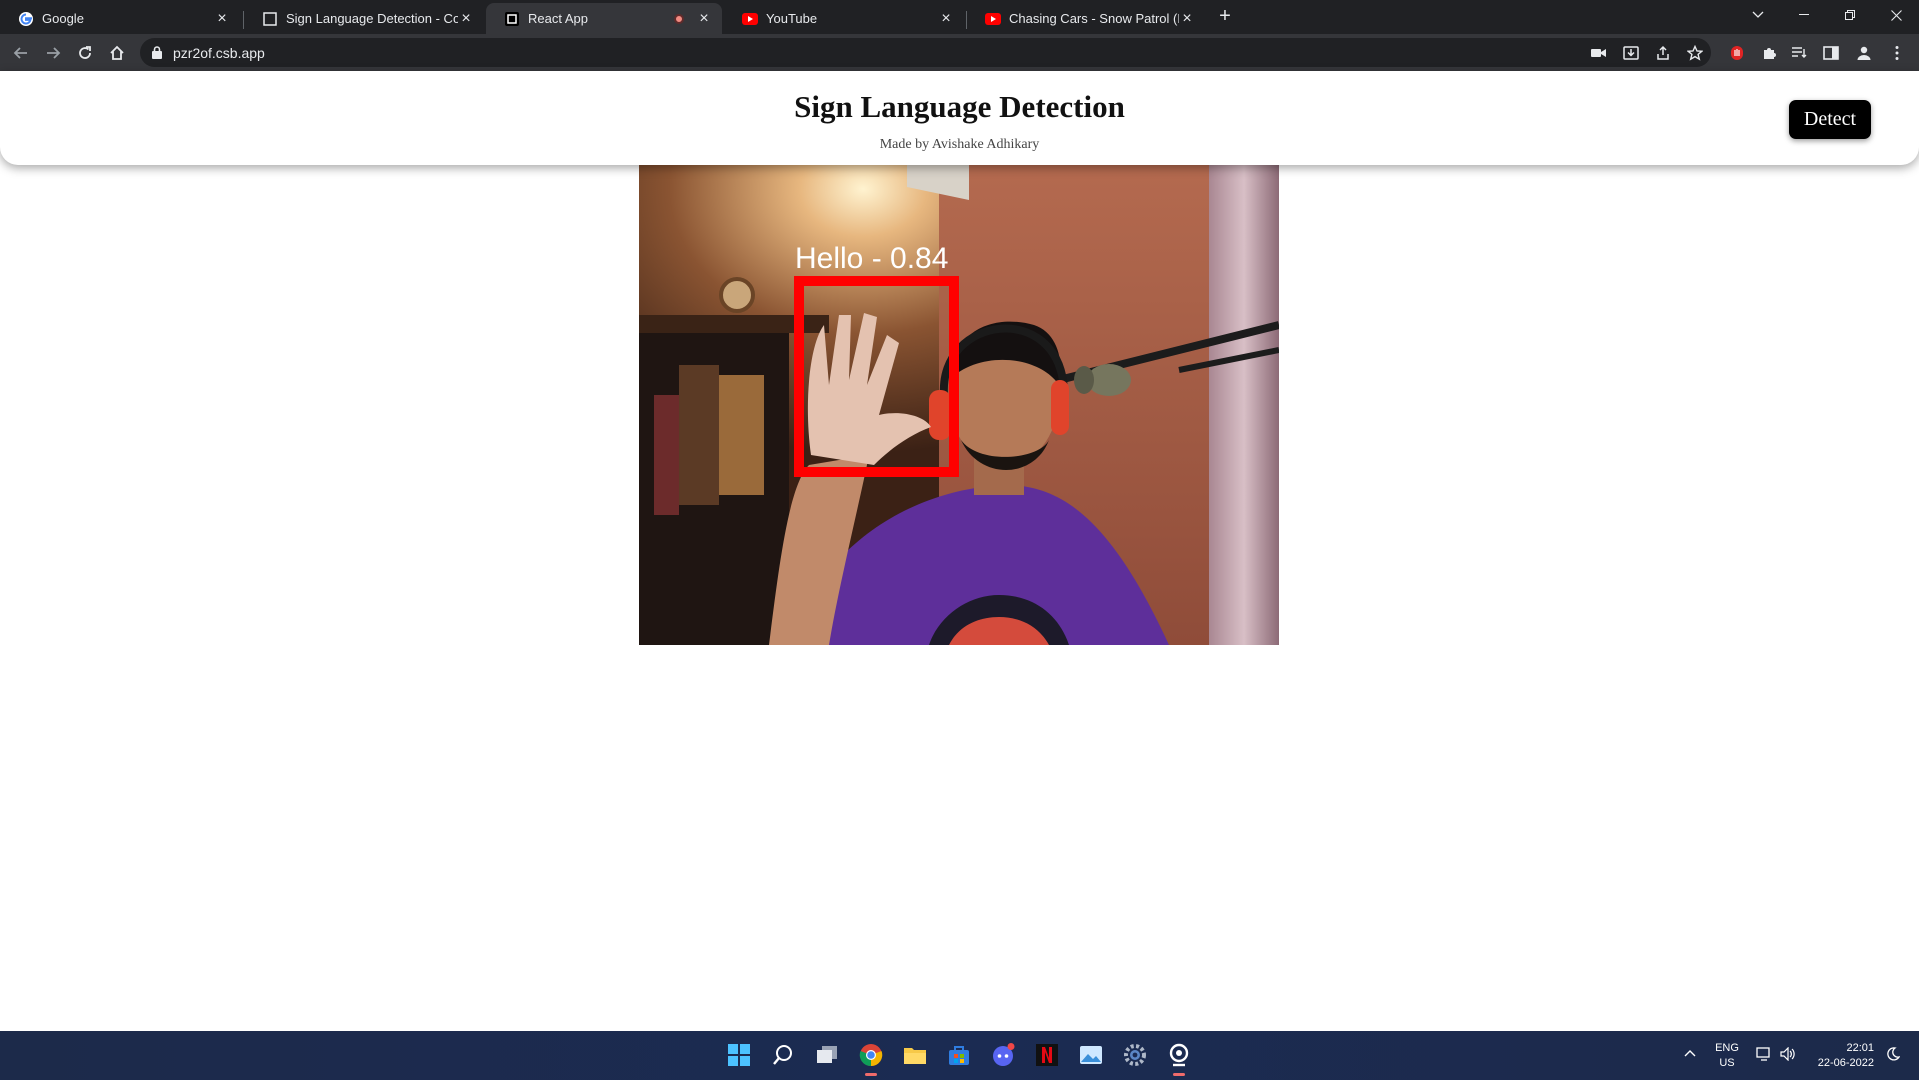  What do you see at coordinates (1788, 1056) in the screenshot?
I see `volume-icon` at bounding box center [1788, 1056].